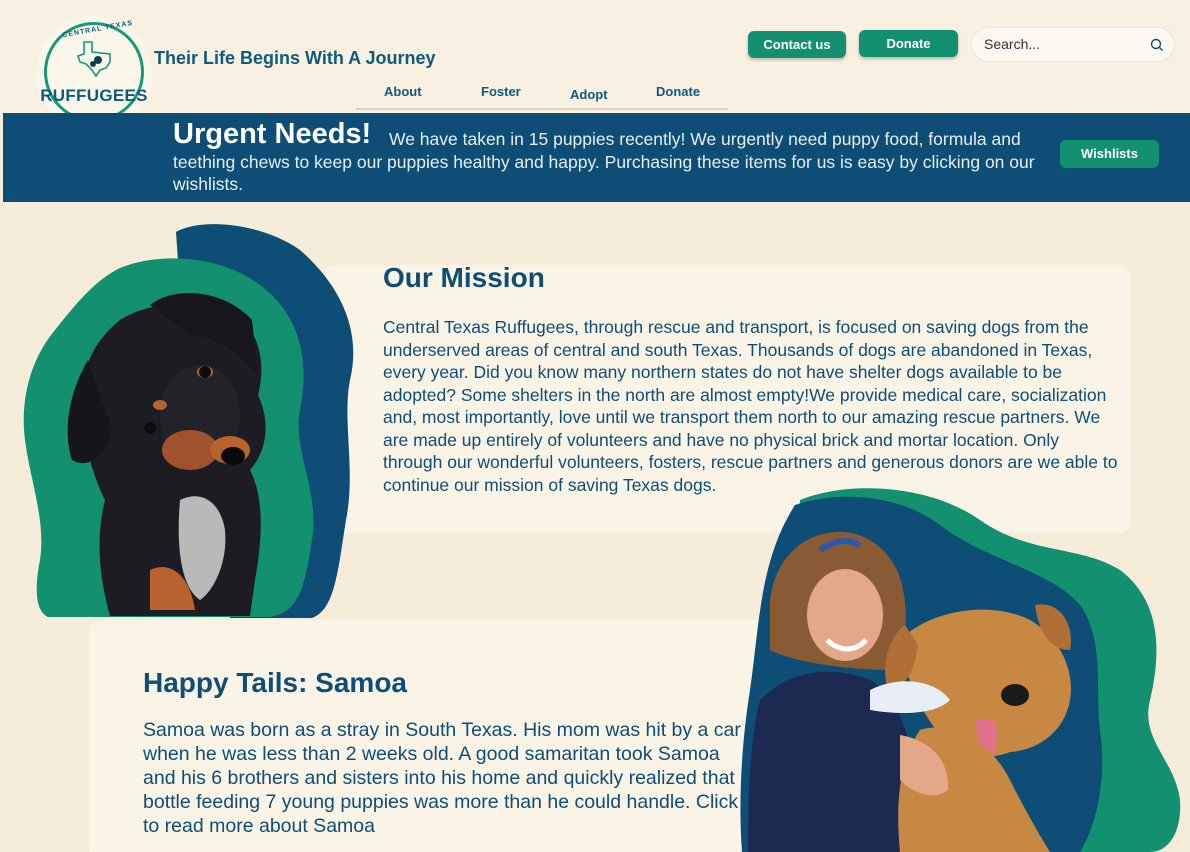  I want to click on contact-us-button: Contact us, so click(797, 44).